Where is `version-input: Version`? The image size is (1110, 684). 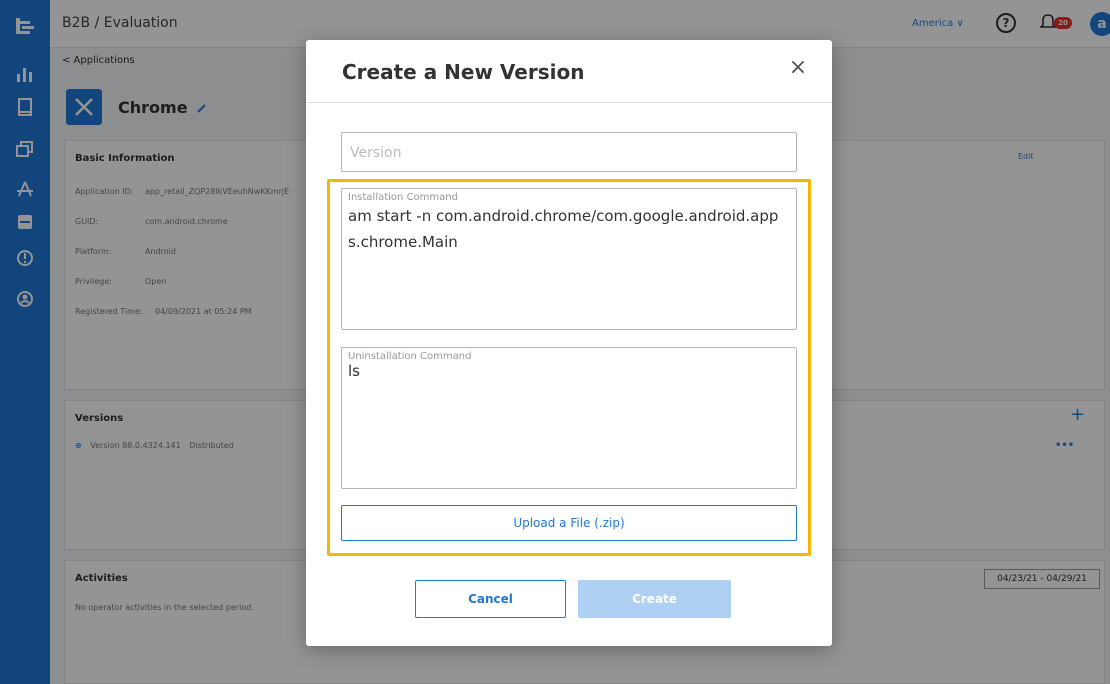 version-input: Version is located at coordinates (569, 152).